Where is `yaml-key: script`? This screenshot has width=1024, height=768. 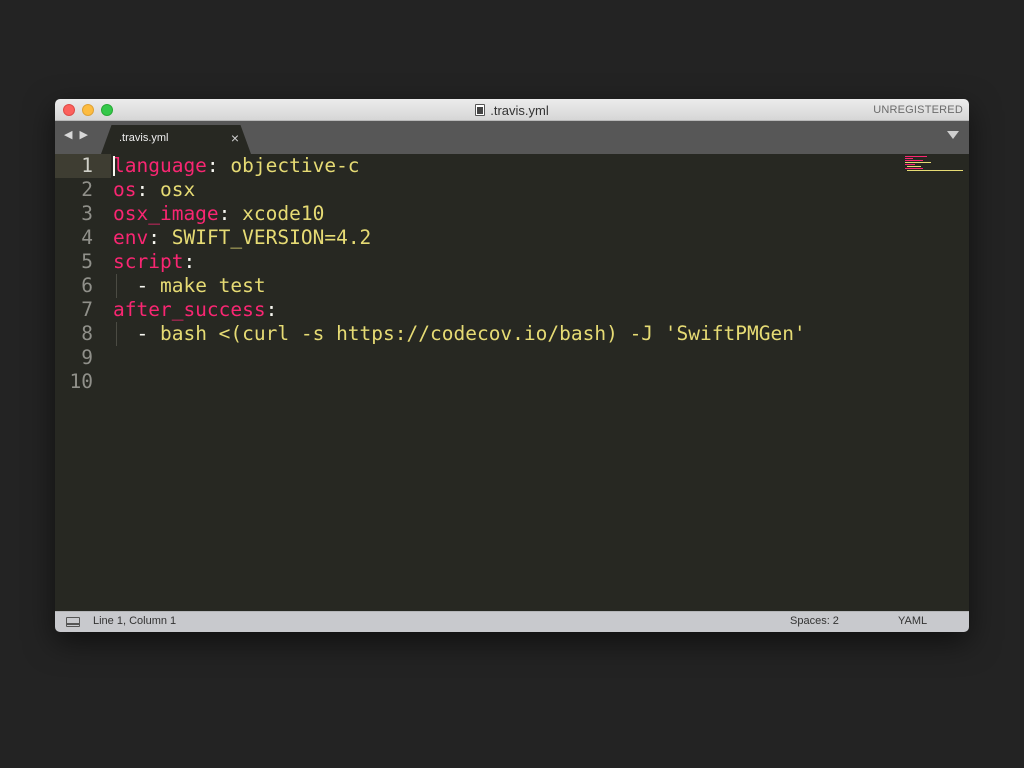 yaml-key: script is located at coordinates (148, 261).